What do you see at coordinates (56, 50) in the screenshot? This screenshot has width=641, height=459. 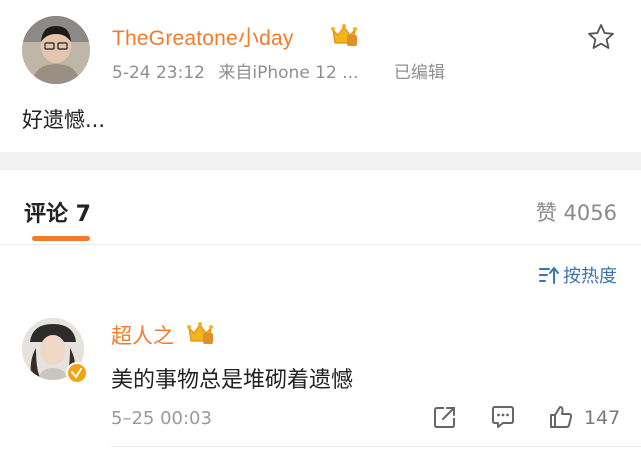 I see `author-avatar` at bounding box center [56, 50].